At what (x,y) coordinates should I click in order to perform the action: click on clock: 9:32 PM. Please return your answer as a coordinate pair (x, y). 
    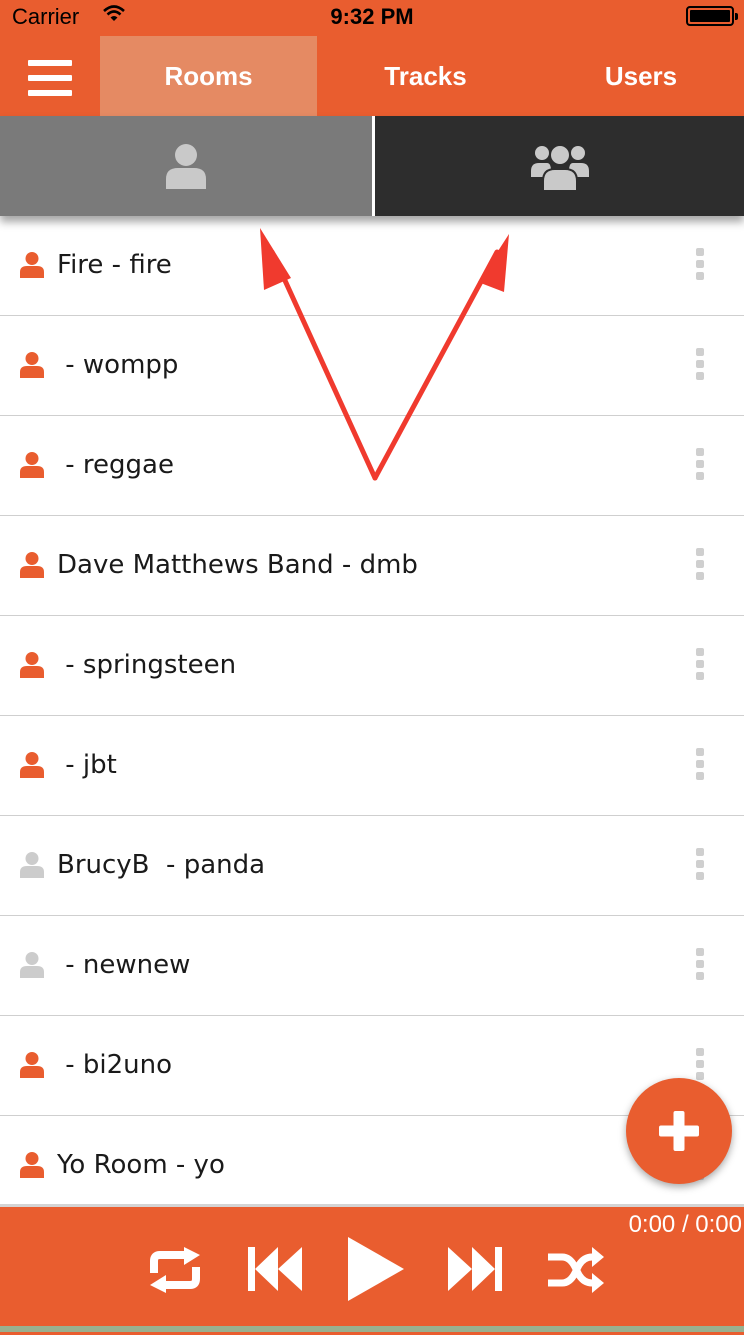
    Looking at the image, I should click on (372, 16).